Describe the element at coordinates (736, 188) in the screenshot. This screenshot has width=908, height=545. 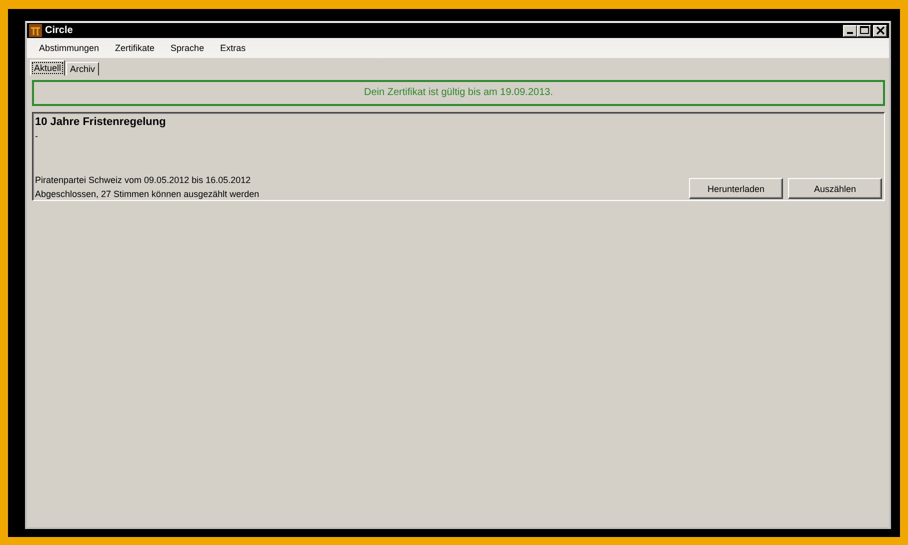
I see `action-button: Herunterladen` at that location.